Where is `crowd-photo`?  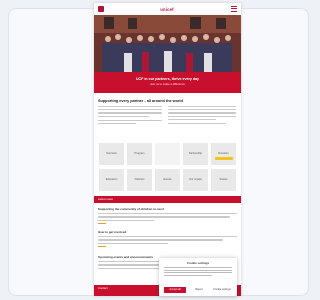
crowd-photo is located at coordinates (167, 43).